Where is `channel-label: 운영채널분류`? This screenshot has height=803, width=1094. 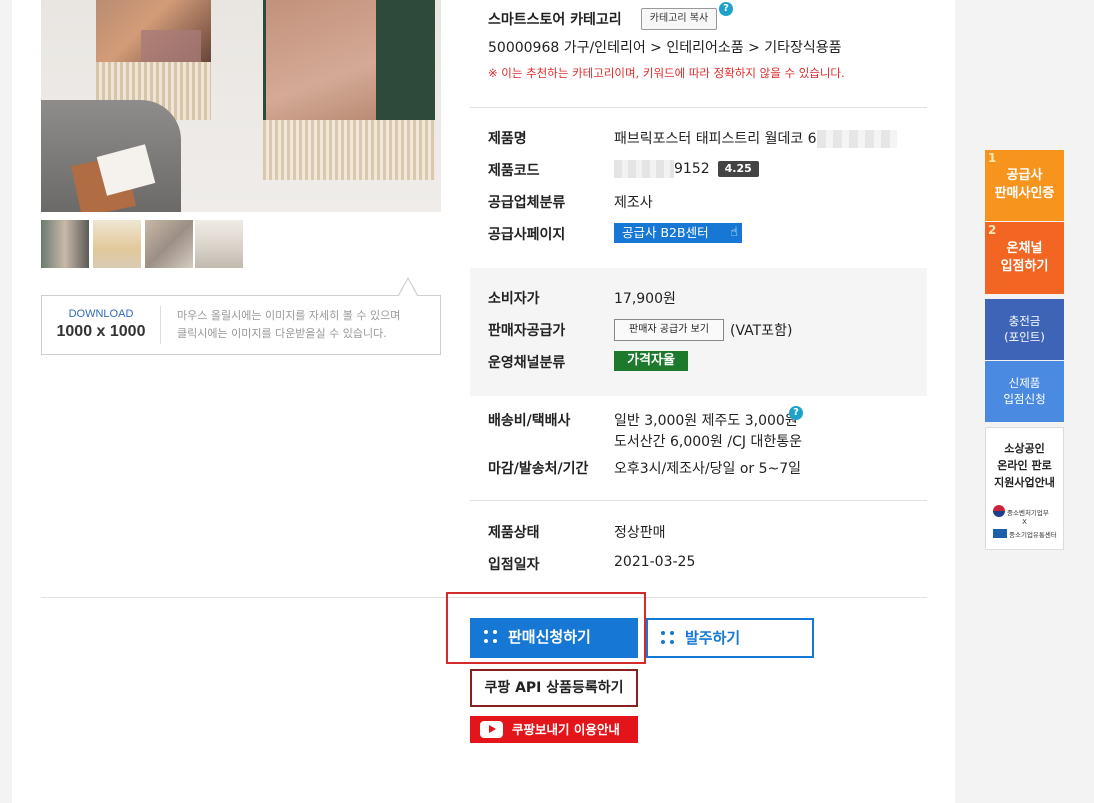 channel-label: 운영채널분류 is located at coordinates (527, 363).